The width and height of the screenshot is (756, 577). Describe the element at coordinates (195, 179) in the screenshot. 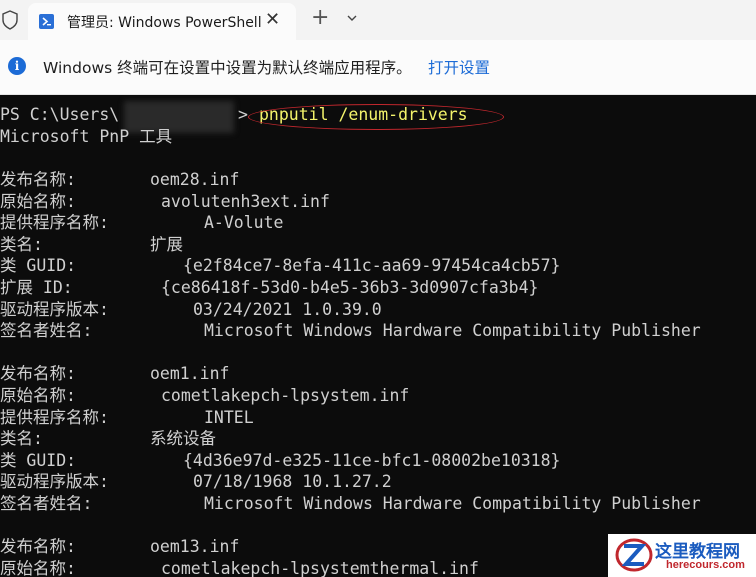

I see `field-value: oem28.inf` at that location.